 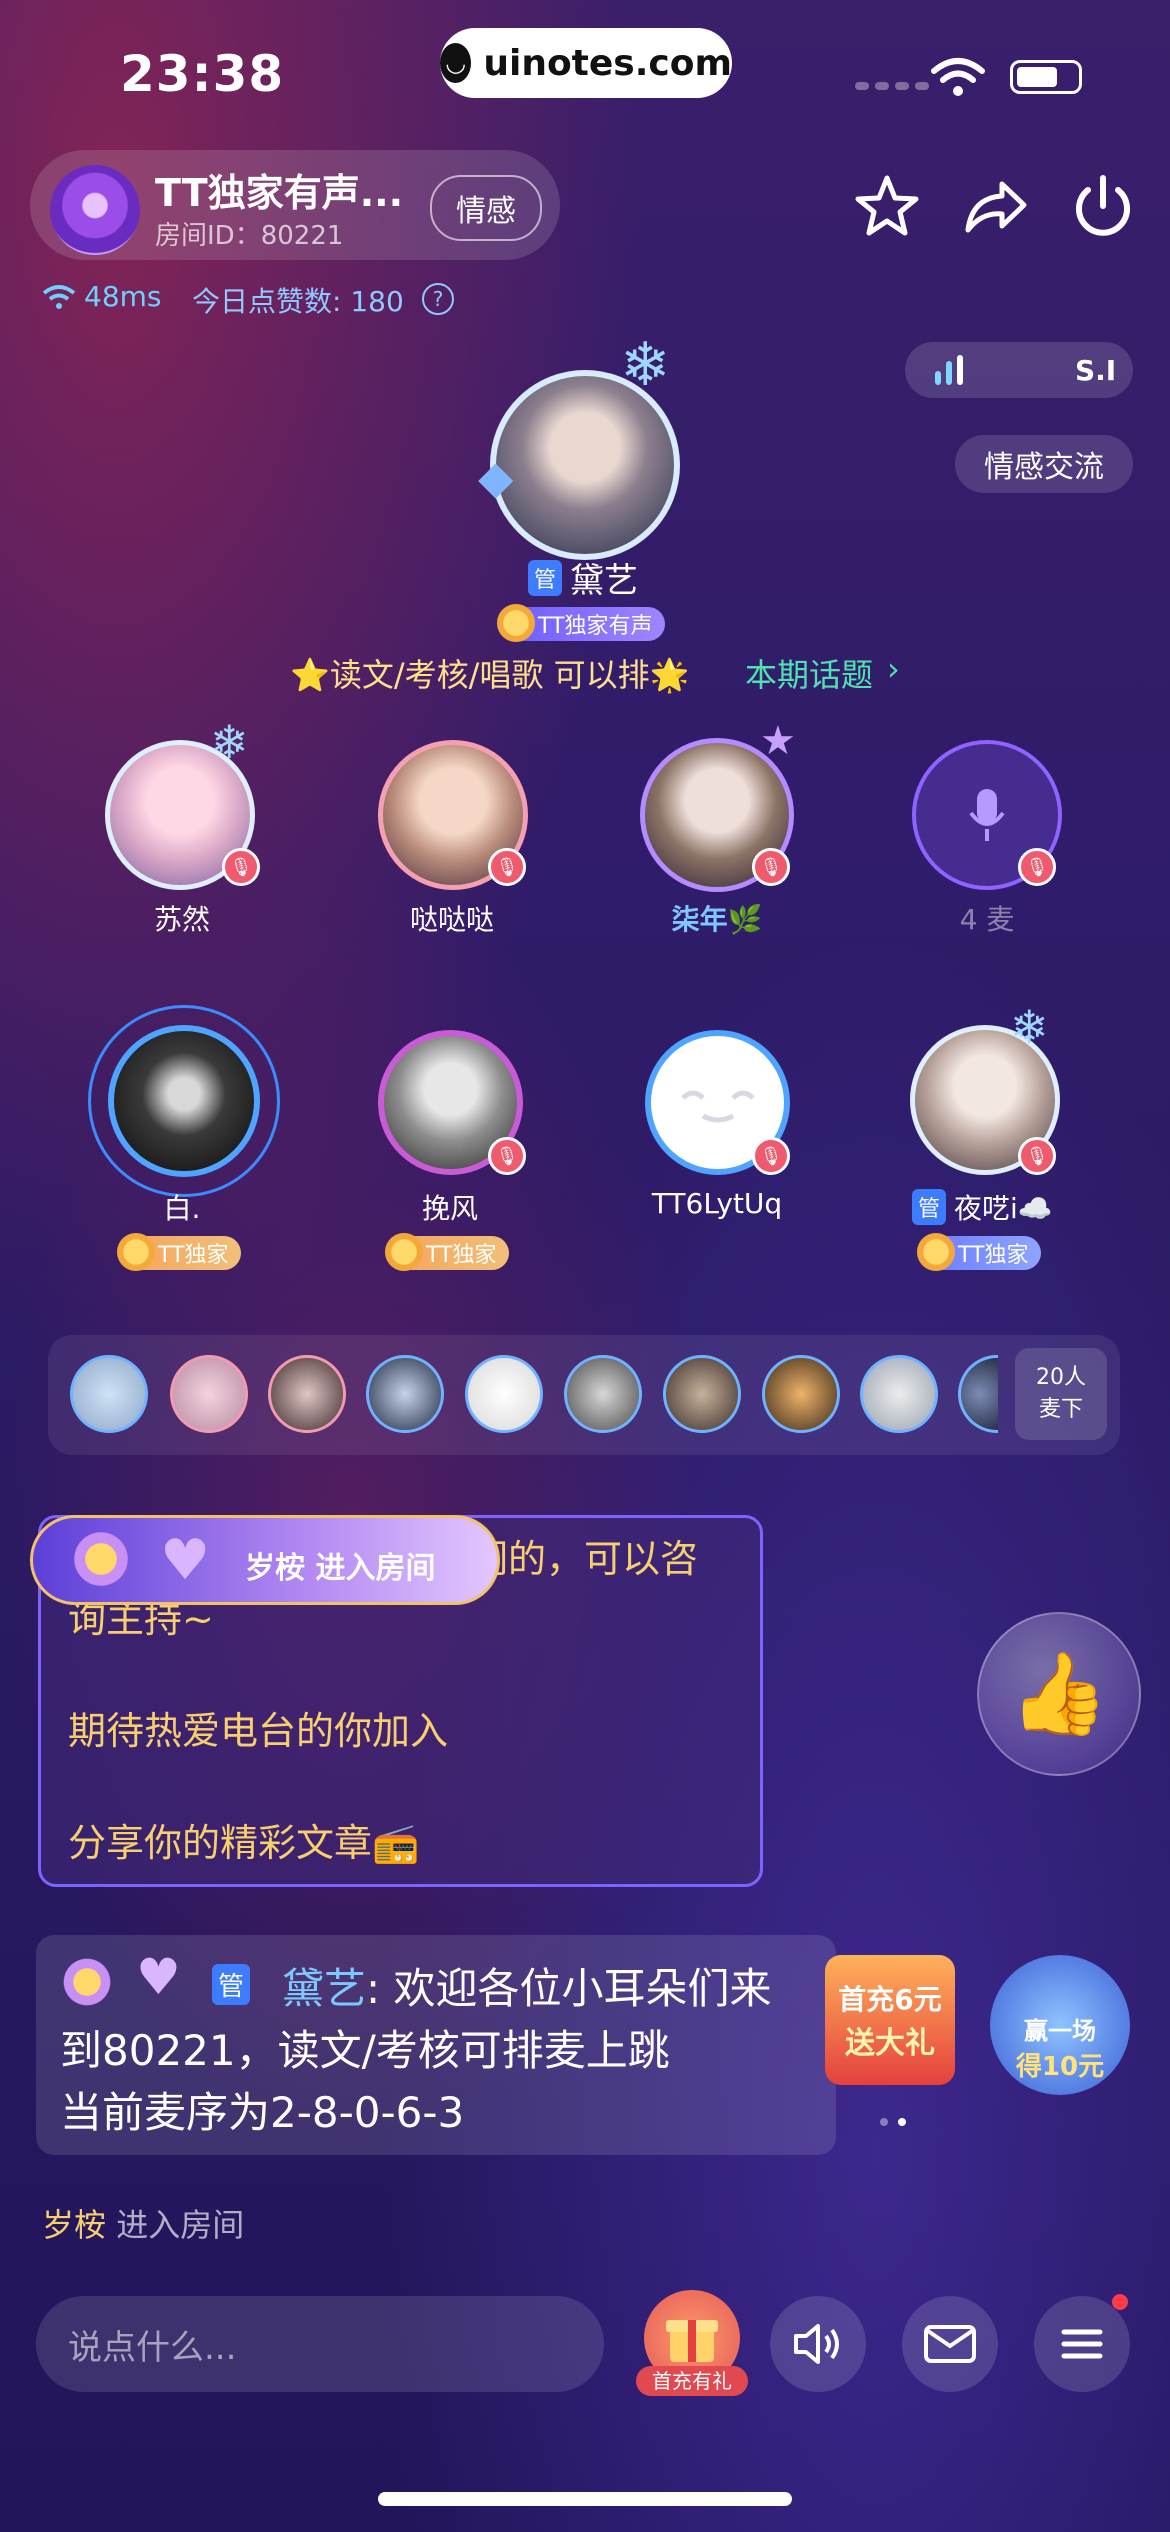 I want to click on seat-5-avatar, so click(x=184, y=1101).